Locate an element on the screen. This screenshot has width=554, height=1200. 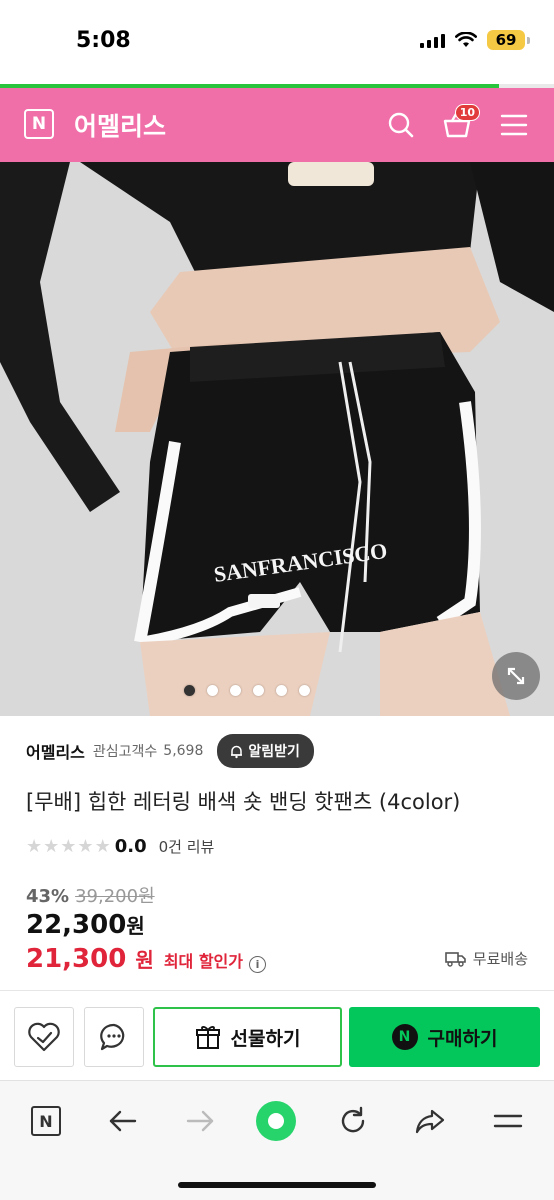
talk-button is located at coordinates (114, 1037).